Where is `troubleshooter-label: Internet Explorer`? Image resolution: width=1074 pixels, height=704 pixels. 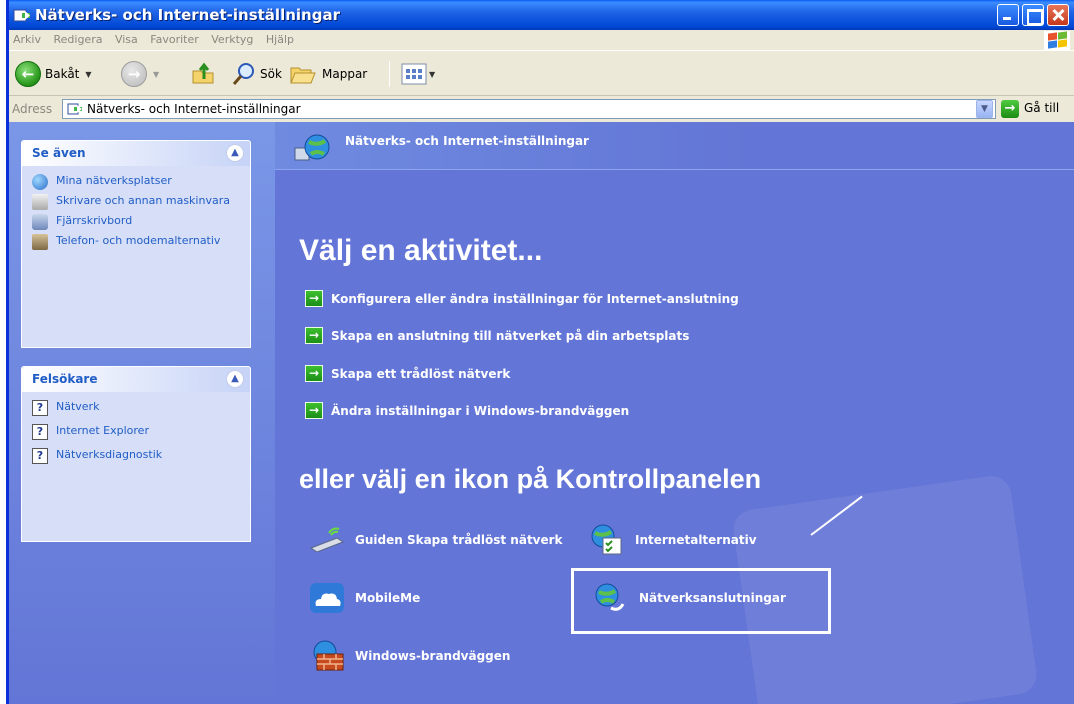
troubleshooter-label: Internet Explorer is located at coordinates (102, 430).